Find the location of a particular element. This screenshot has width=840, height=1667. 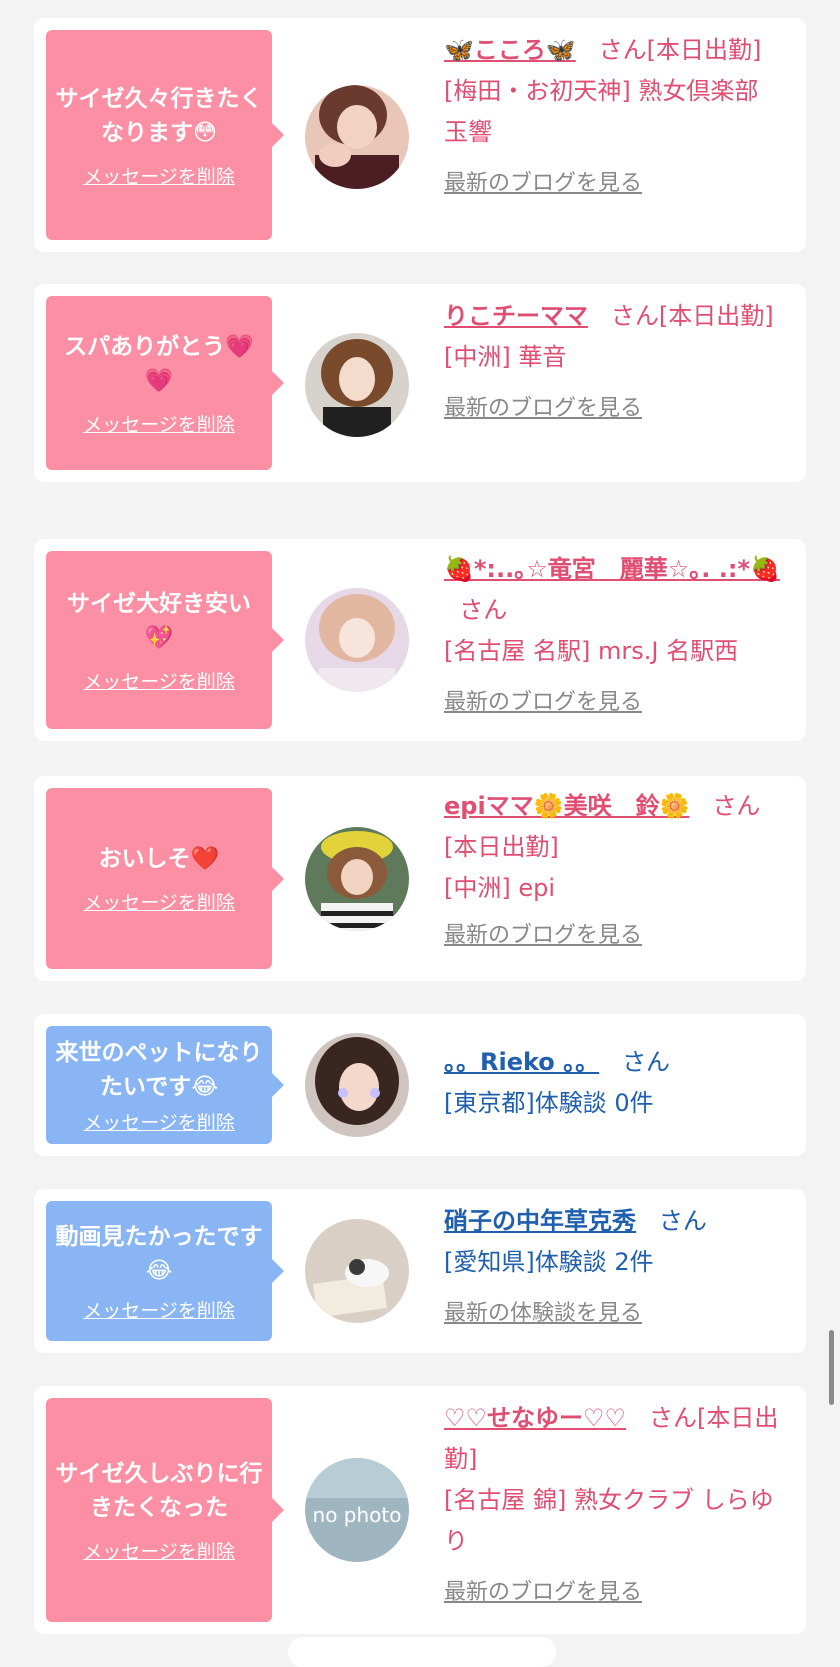

user-info: りこチーママ さん[本日出勤] [中洲] 華音 最新のブログを見る is located at coordinates (616, 362).